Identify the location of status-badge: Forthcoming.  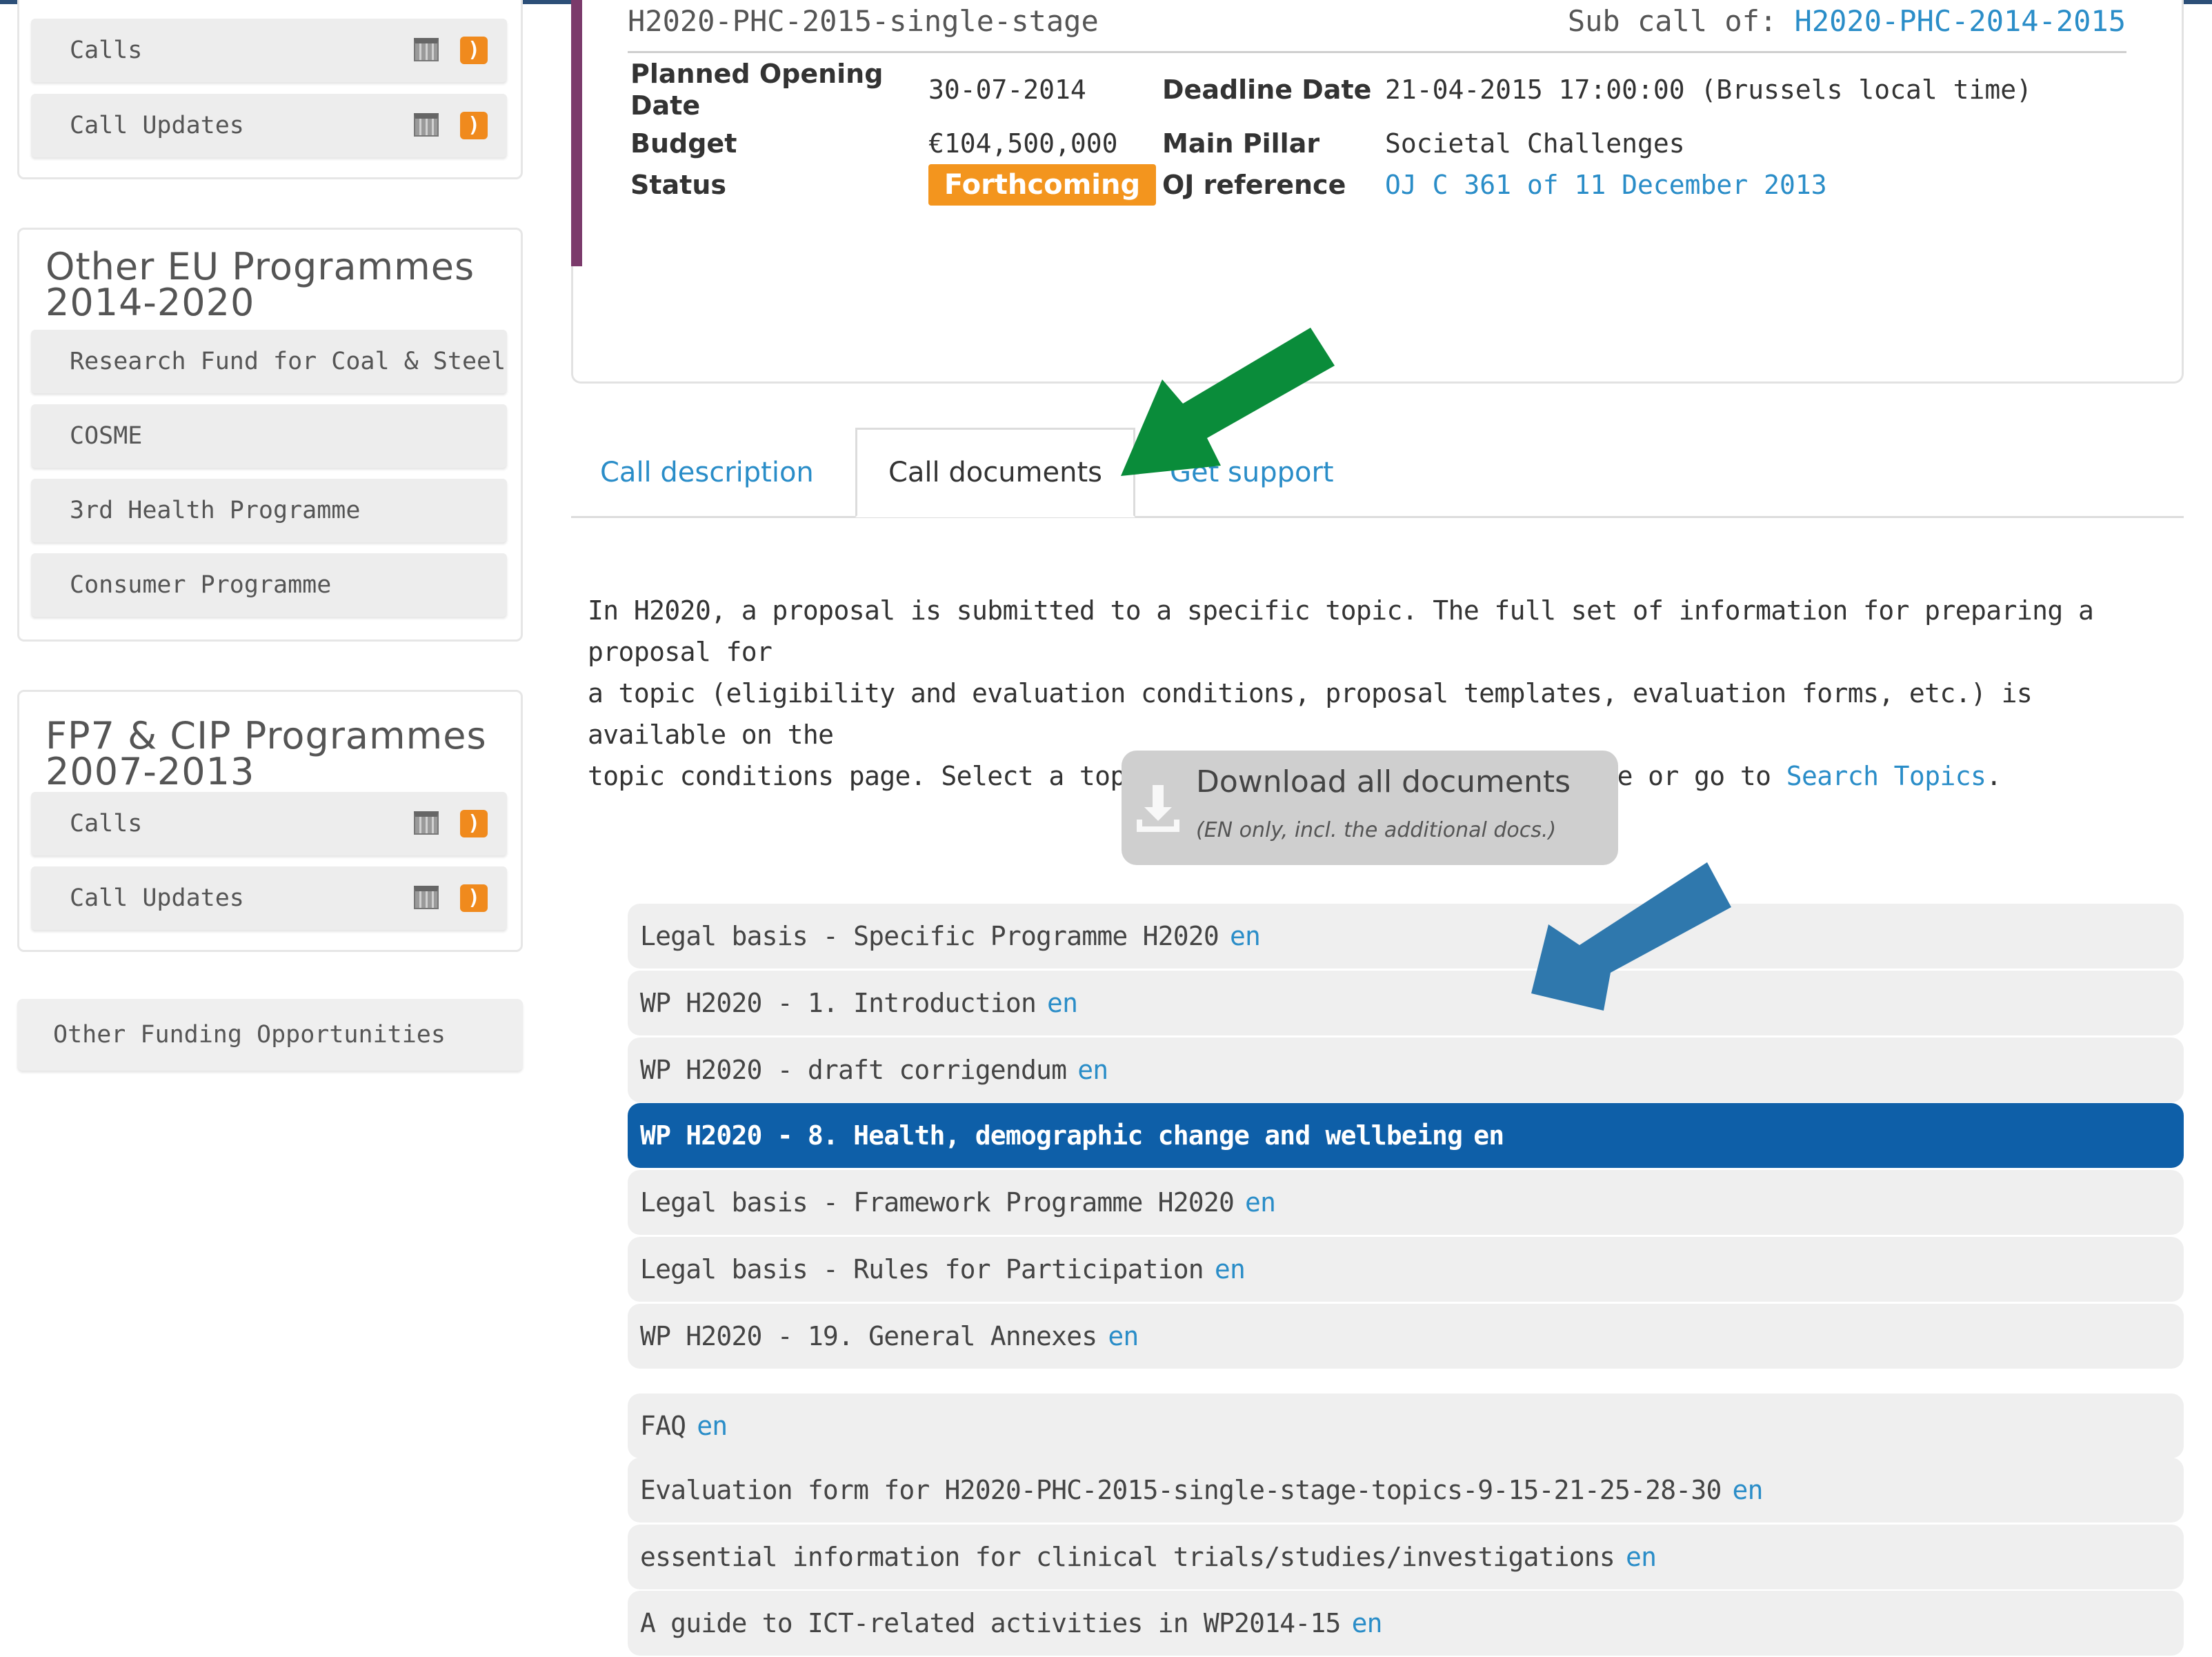
(1042, 185).